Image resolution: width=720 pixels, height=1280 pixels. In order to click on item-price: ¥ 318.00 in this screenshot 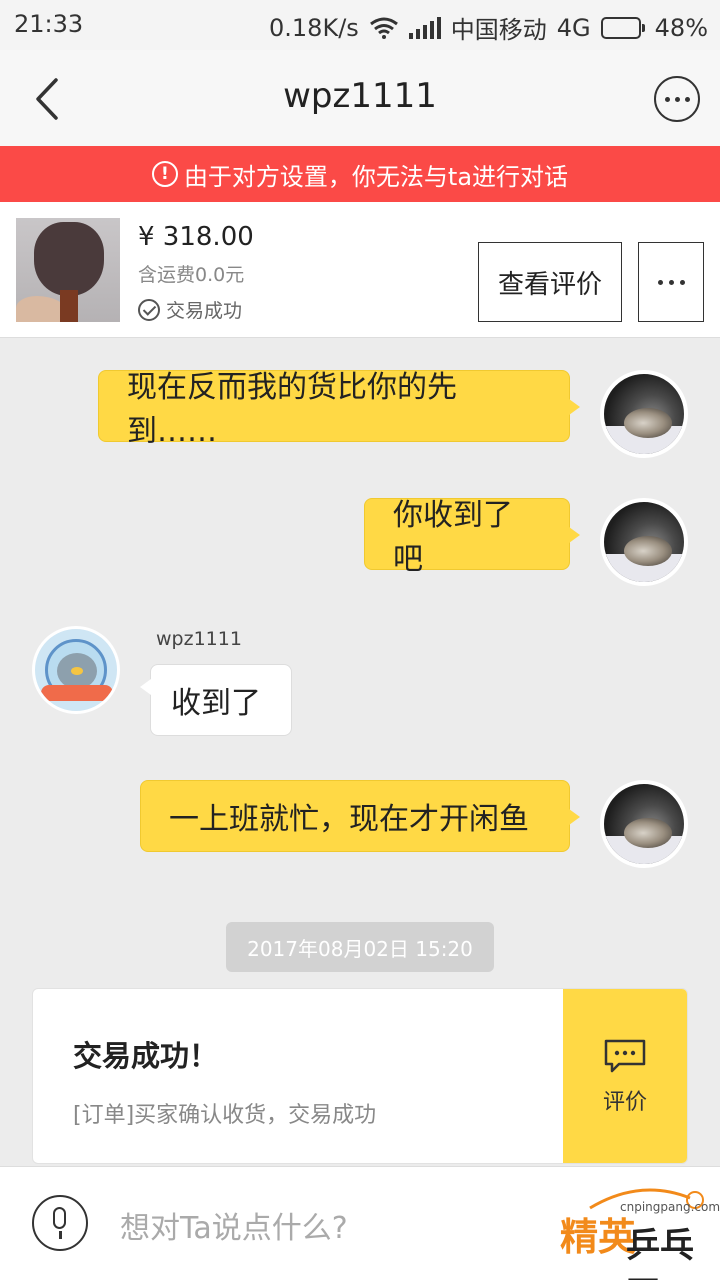, I will do `click(196, 237)`.